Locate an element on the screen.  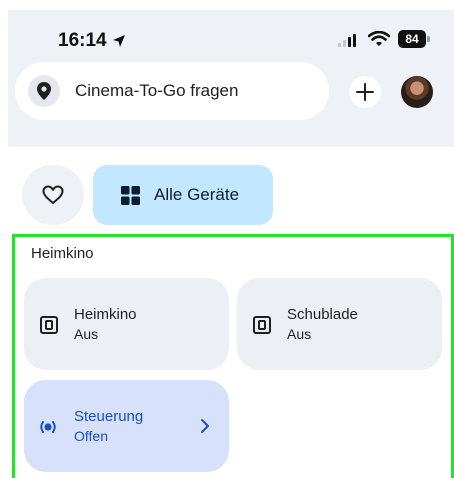
location-pin-icon is located at coordinates (44, 91).